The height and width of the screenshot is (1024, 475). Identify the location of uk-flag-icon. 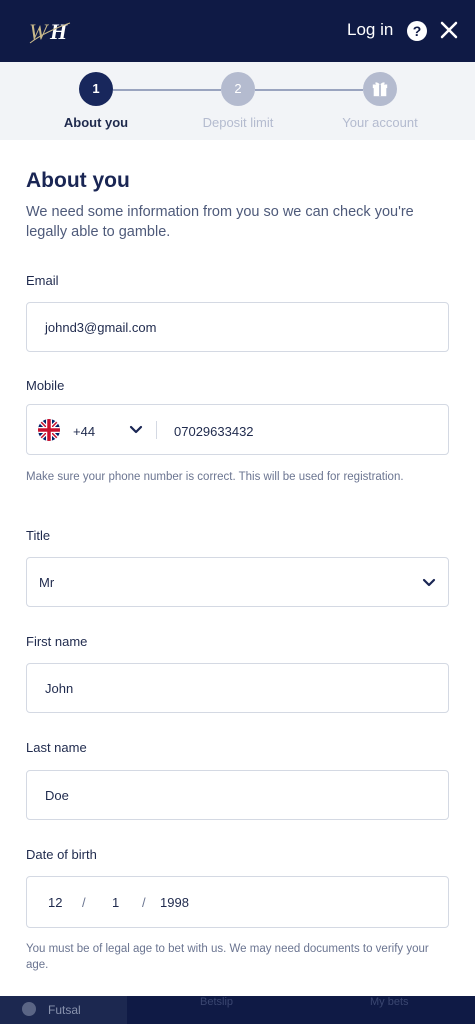
(49, 430).